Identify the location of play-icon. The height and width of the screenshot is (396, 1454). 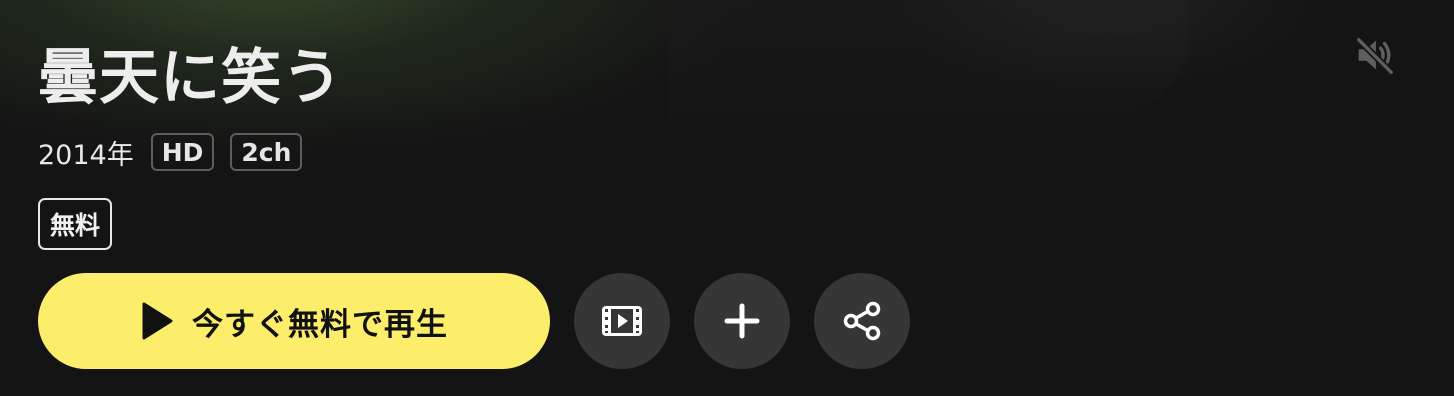
(157, 321).